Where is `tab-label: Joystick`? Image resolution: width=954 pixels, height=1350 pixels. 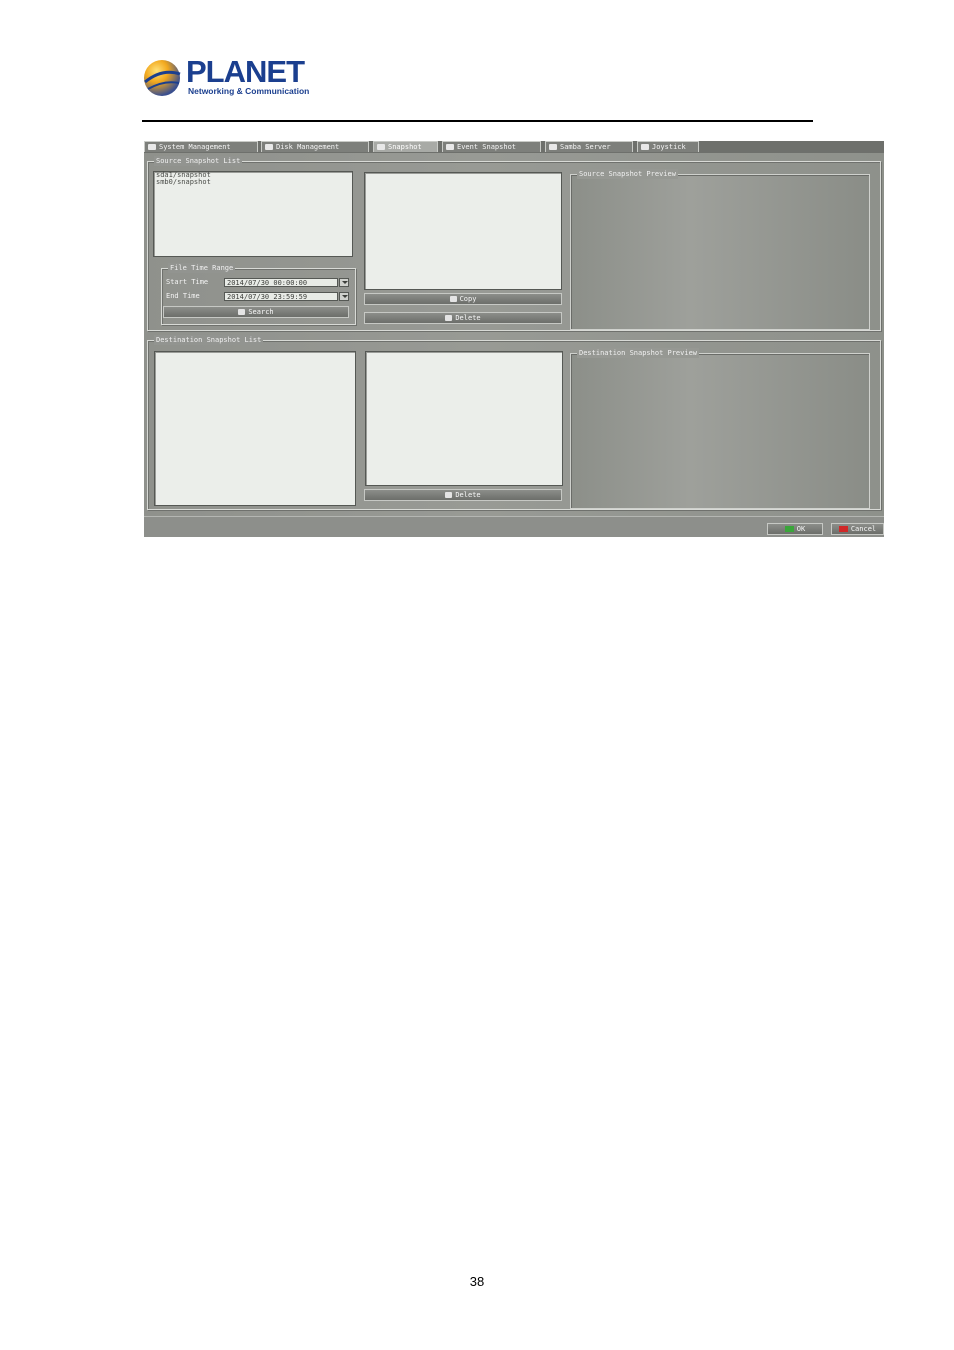 tab-label: Joystick is located at coordinates (669, 147).